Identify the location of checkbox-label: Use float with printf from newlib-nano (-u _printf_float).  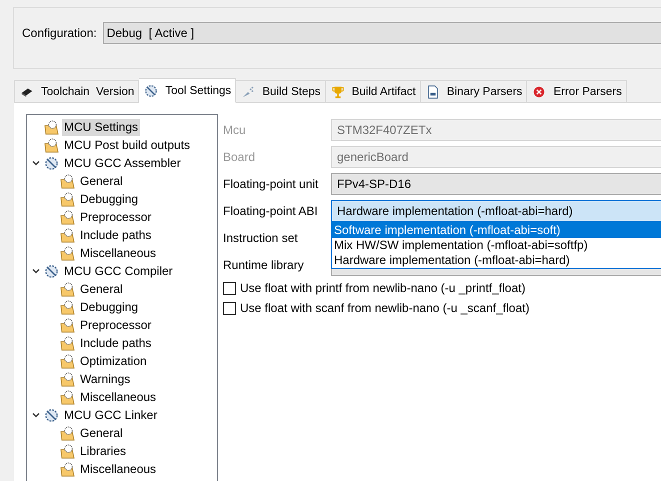
(383, 288).